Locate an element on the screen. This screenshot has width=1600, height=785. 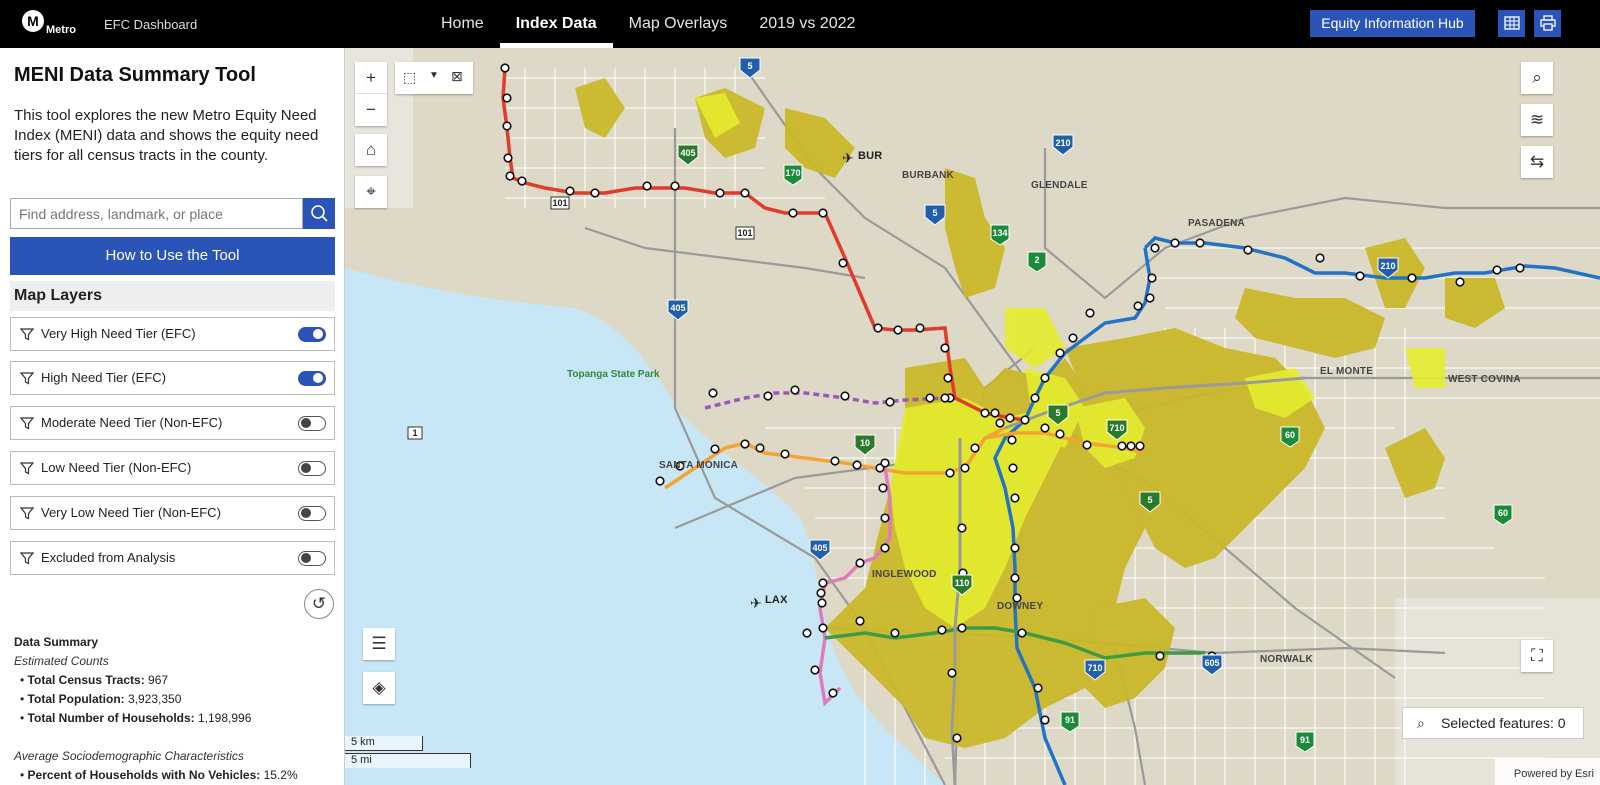
measure-icon: ⇆ is located at coordinates (1537, 162).